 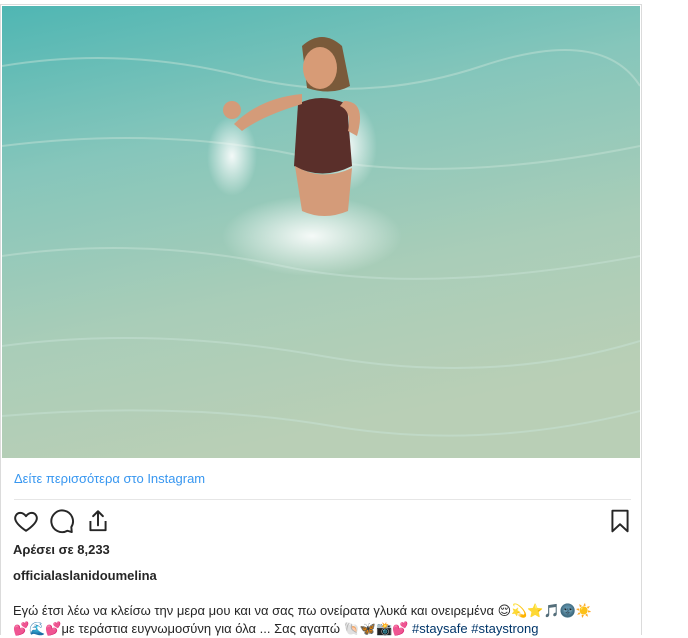 What do you see at coordinates (620, 521) in the screenshot?
I see `bookmark-icon` at bounding box center [620, 521].